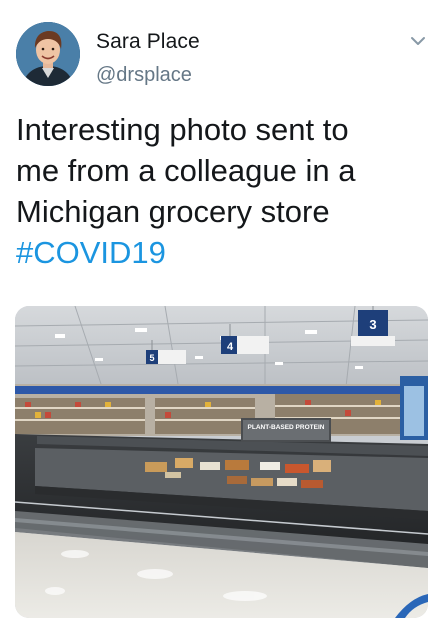  I want to click on aisle-sign-4: 4, so click(230, 347).